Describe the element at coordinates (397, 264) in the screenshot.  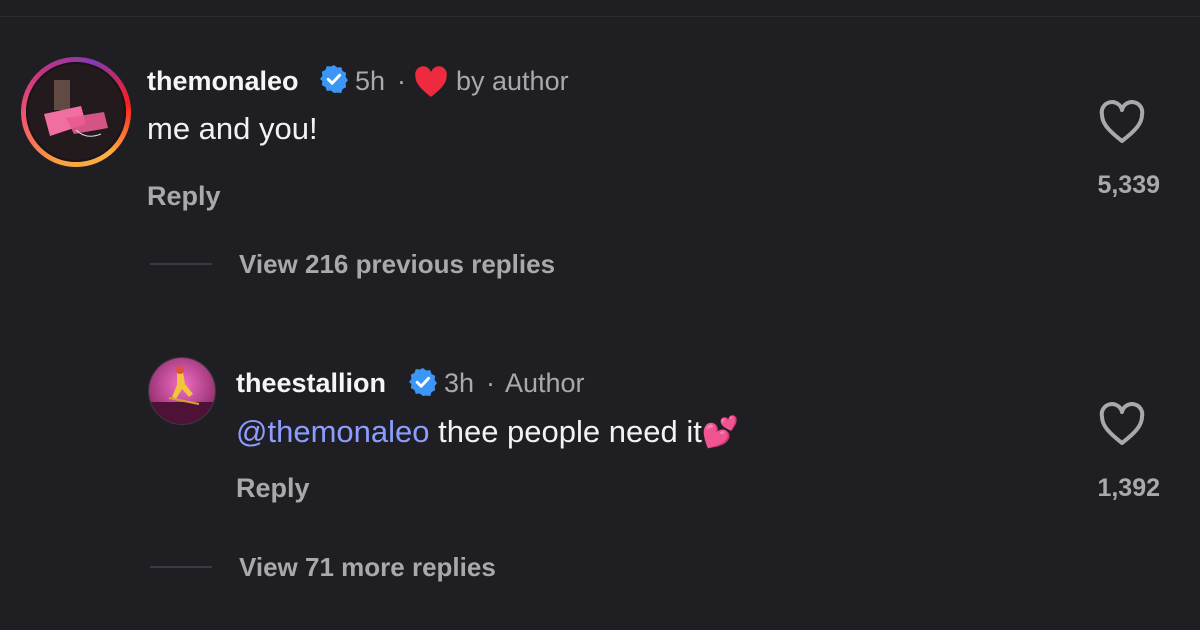
I see `view-previous-replies-button: View 216 previous replies` at that location.